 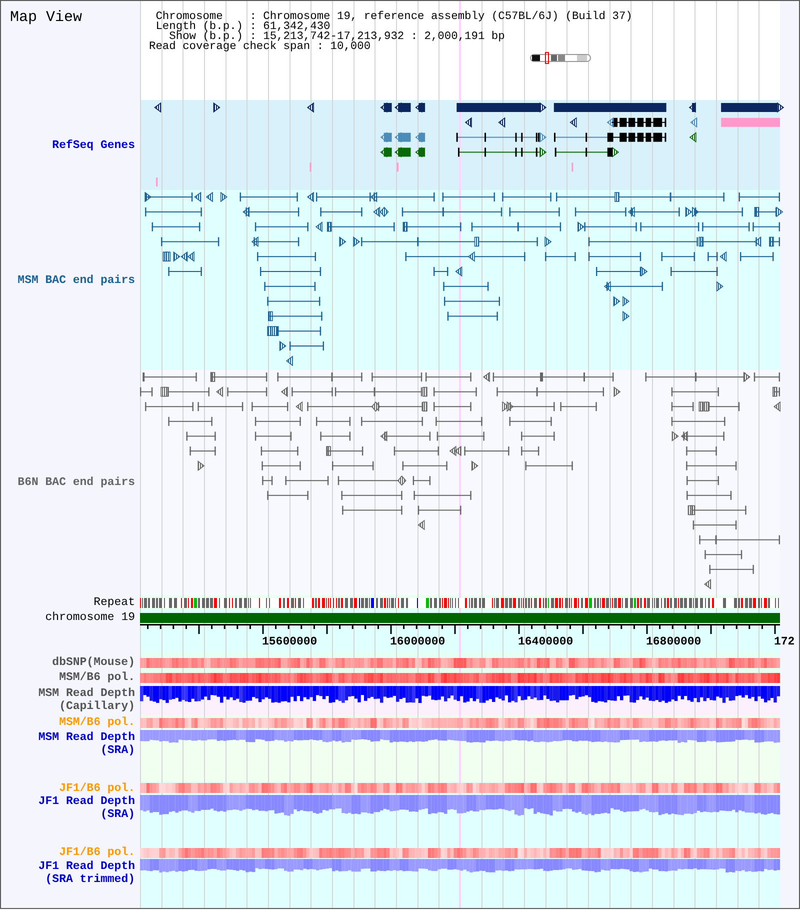 I want to click on assembly-info-line: Show (b.p.) : 15,213,742-17,213,932 : 2,000,191 bp, so click(x=337, y=37).